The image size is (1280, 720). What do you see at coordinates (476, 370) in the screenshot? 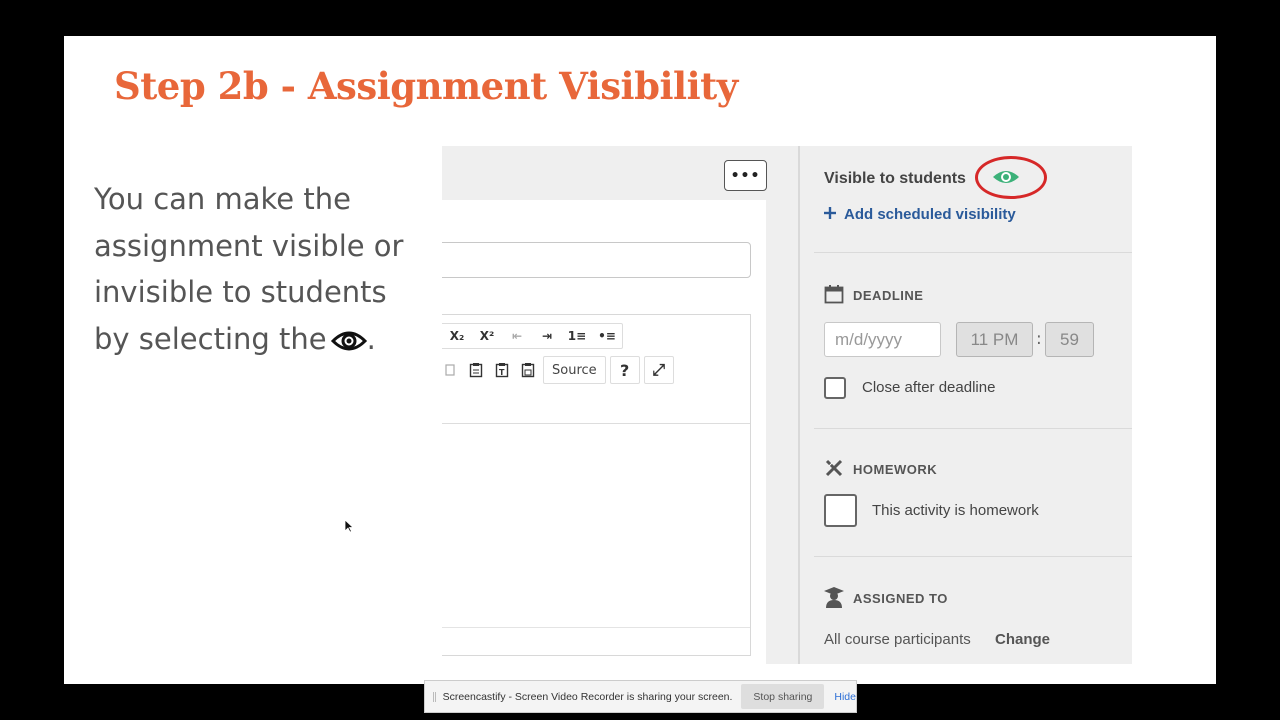
I see `paste-icon` at bounding box center [476, 370].